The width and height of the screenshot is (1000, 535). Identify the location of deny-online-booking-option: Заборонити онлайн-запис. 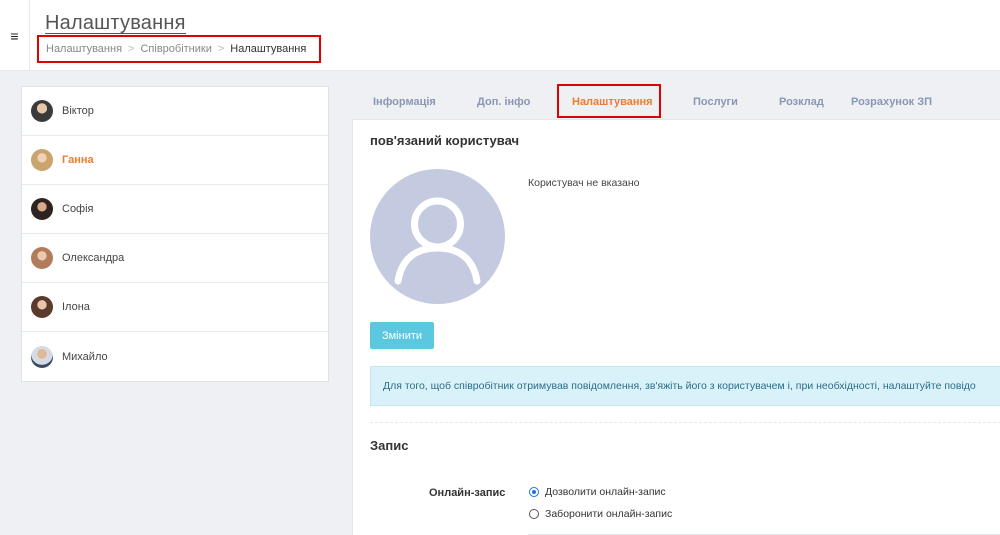
(600, 514).